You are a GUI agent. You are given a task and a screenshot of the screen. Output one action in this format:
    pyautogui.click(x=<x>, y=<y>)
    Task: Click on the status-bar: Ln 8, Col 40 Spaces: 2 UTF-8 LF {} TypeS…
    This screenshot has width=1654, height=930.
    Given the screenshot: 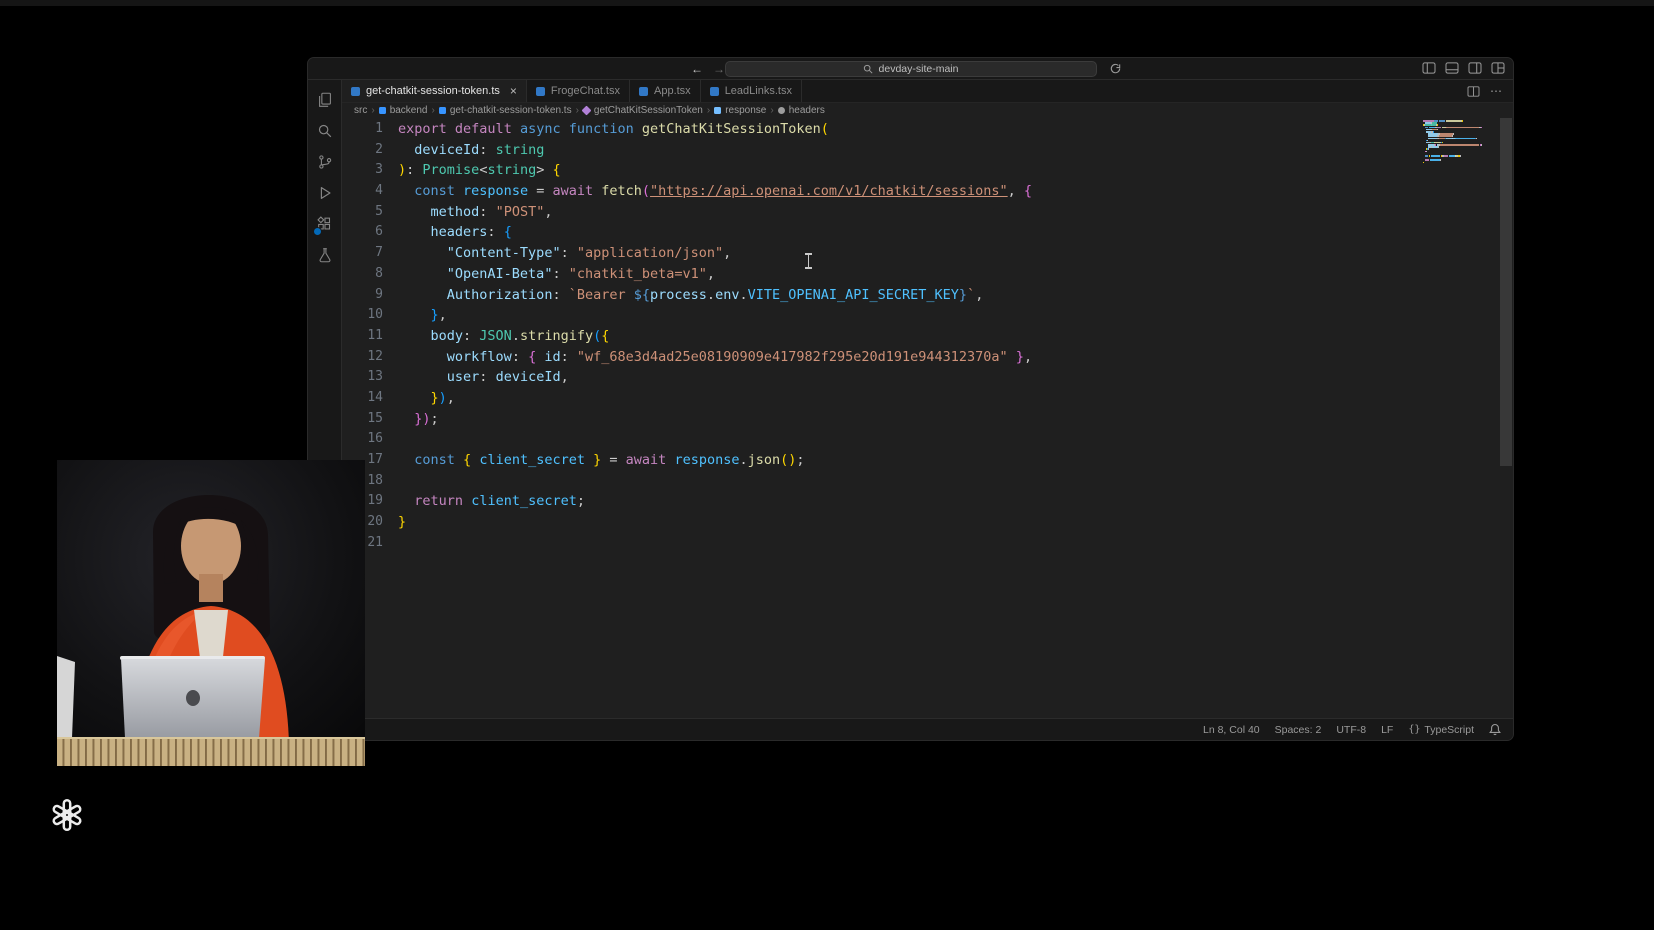 What is the action you would take?
    pyautogui.click(x=910, y=729)
    